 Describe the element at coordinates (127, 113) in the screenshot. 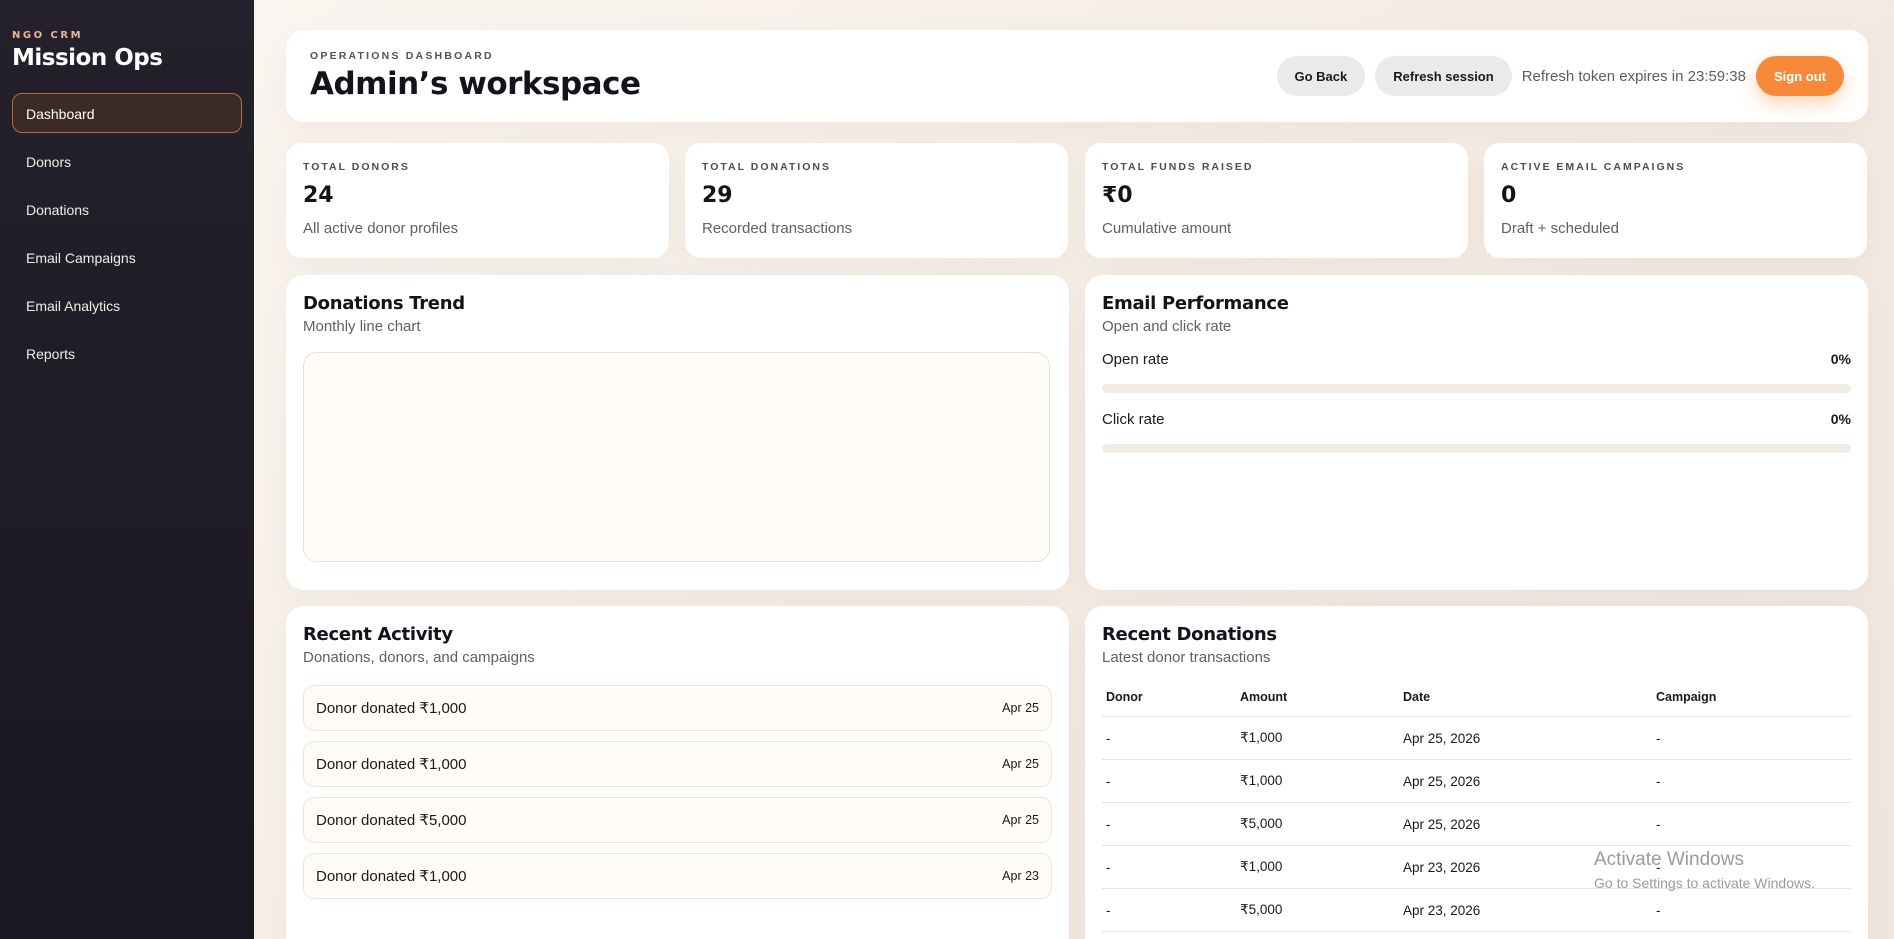

I see `sidebar-item-dashboard: Dashboard` at that location.